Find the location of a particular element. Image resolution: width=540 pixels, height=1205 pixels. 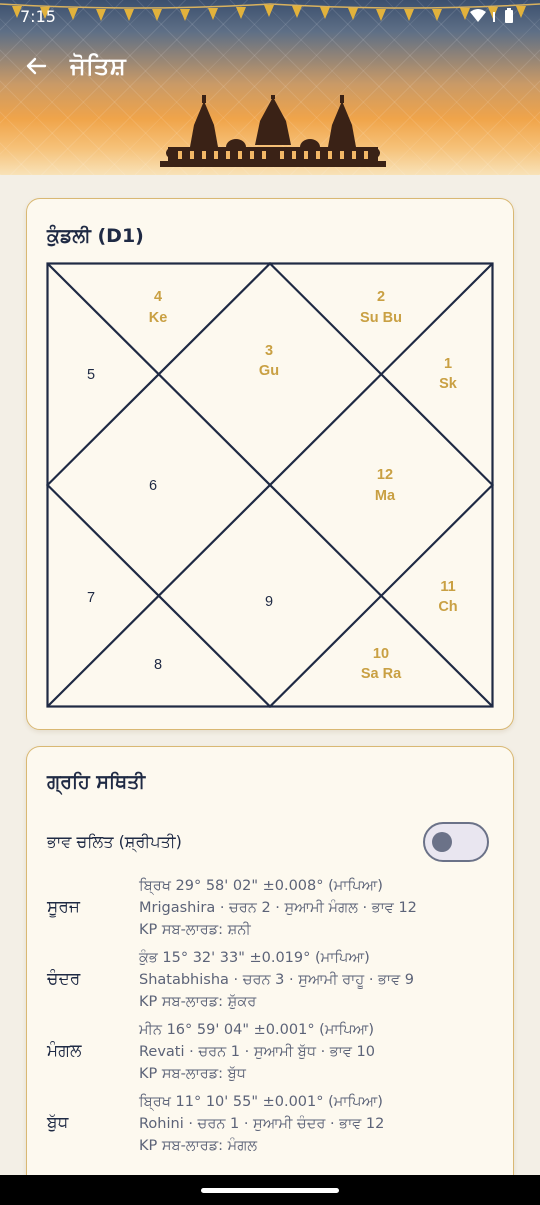

graha-title: ਗ੍ਰਹਿ ਸਥਿਤੀ is located at coordinates (96, 782).